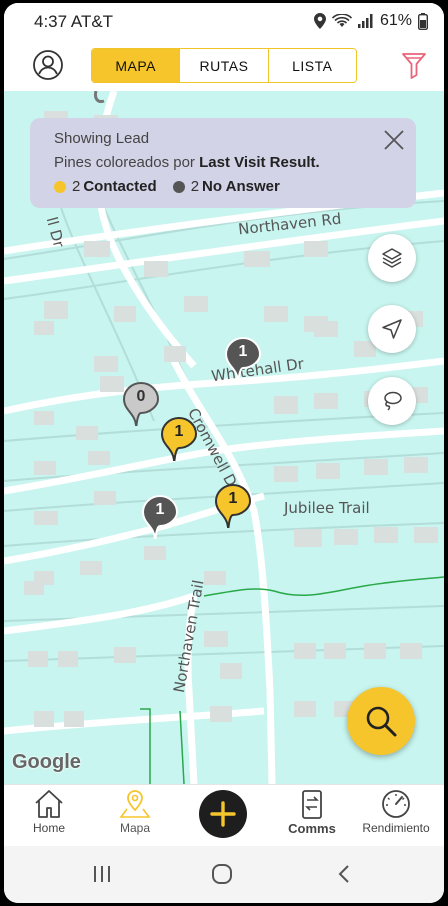  What do you see at coordinates (395, 20) in the screenshot?
I see `battery-percent: 61%` at bounding box center [395, 20].